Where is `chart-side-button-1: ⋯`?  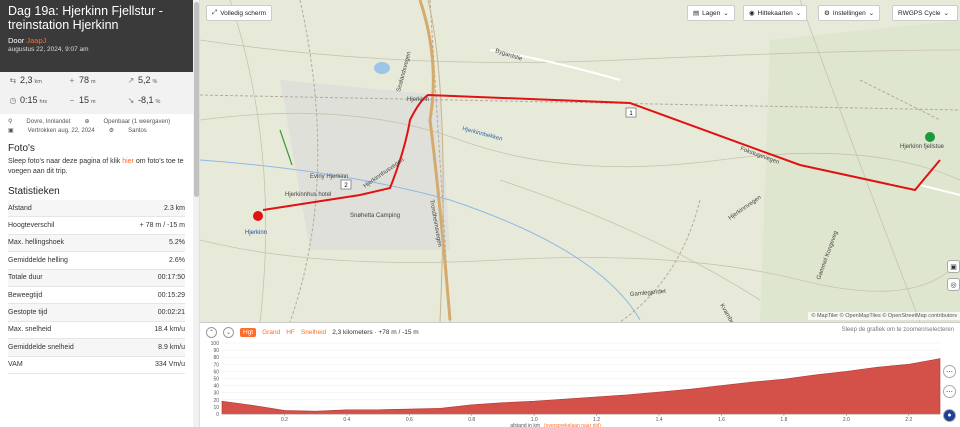
chart-side-button-1: ⋯ is located at coordinates (949, 371).